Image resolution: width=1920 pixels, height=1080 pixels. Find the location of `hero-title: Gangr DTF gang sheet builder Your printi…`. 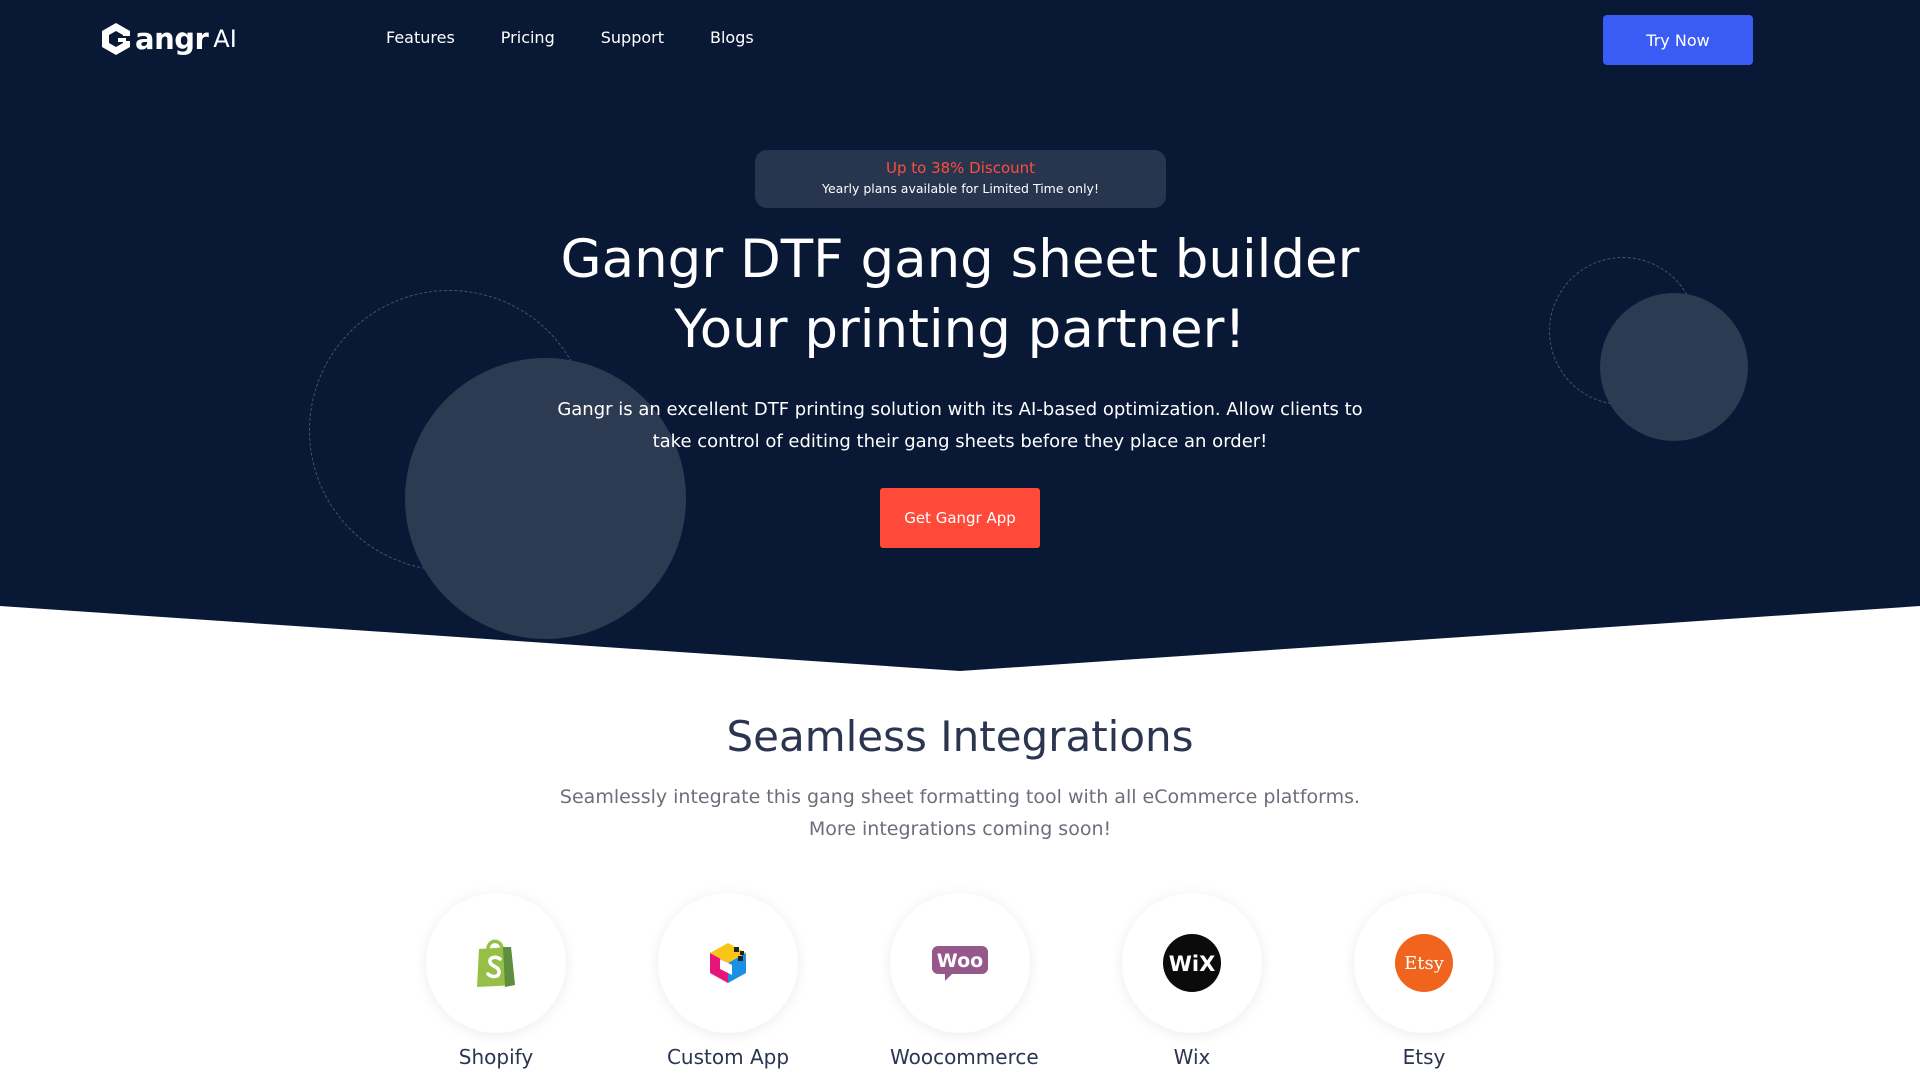

hero-title: Gangr DTF gang sheet builder Your printi… is located at coordinates (960, 295).